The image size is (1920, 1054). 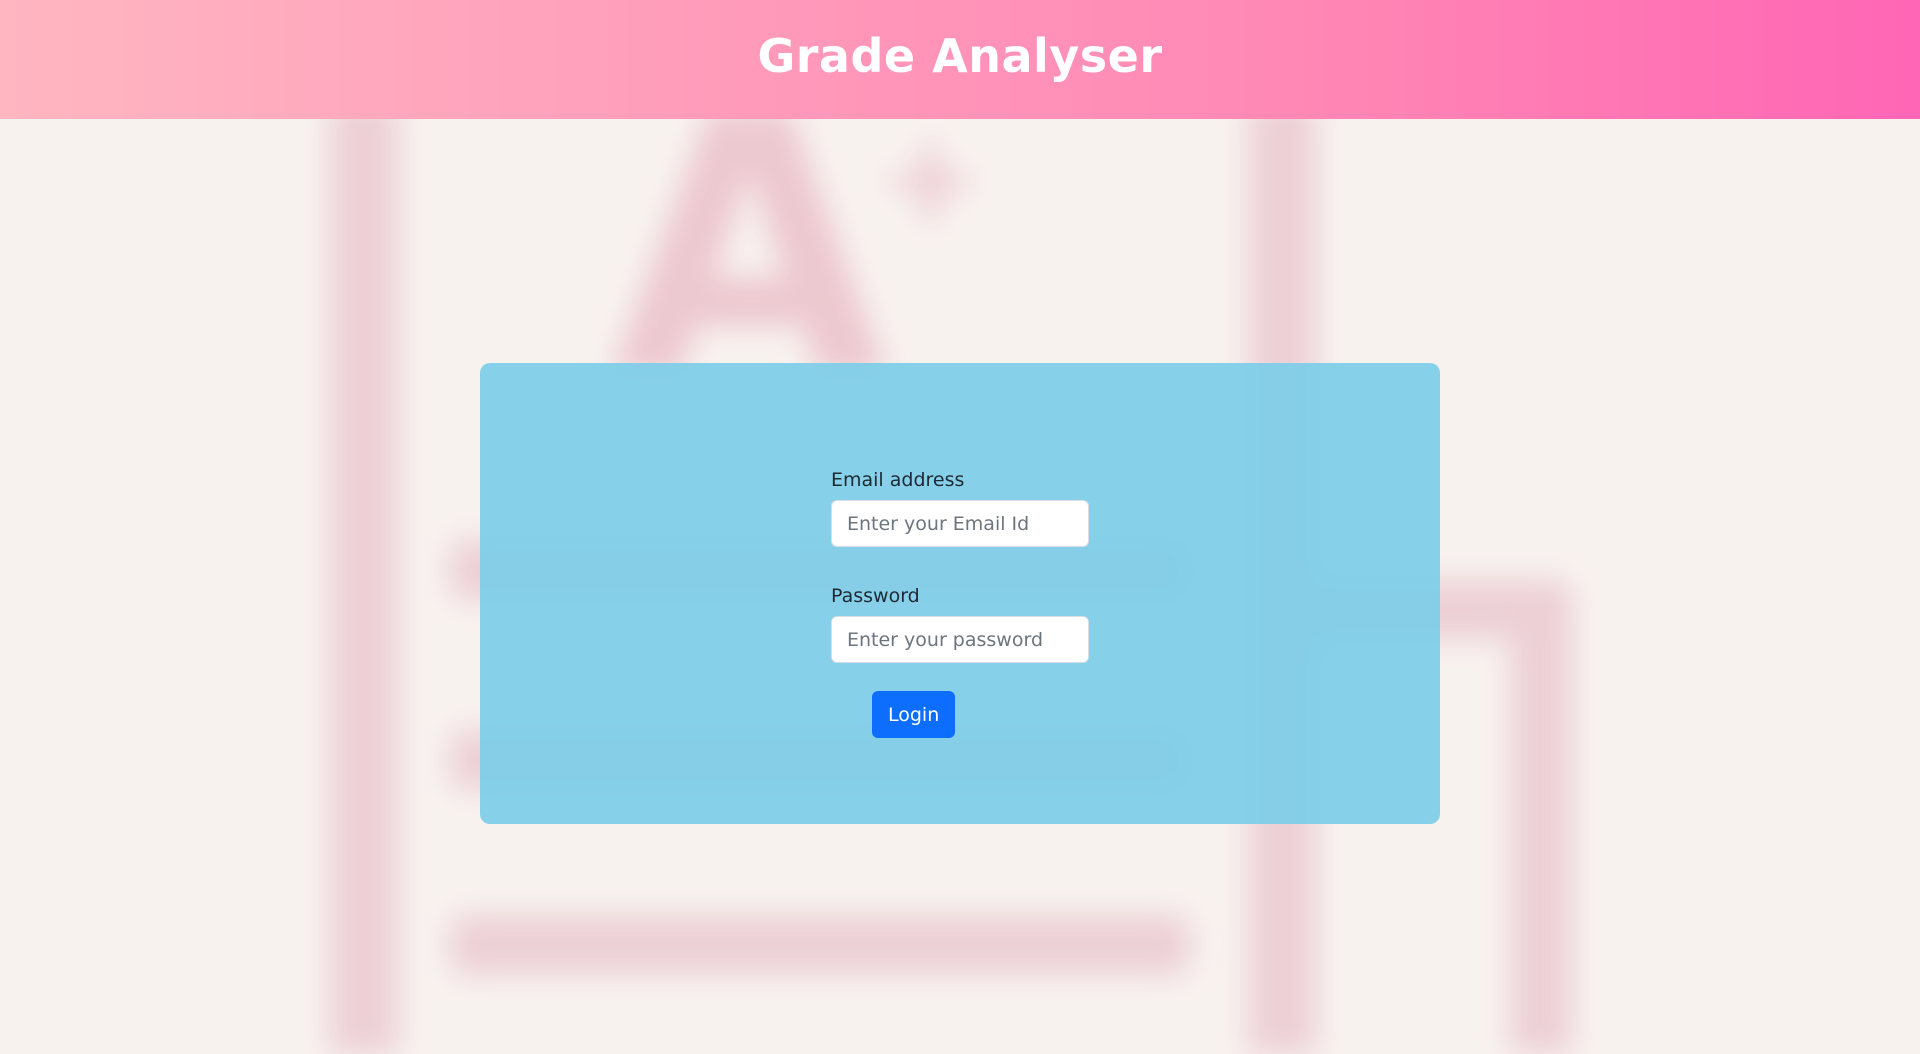 I want to click on app-header: Grade Analyser, so click(x=960, y=59).